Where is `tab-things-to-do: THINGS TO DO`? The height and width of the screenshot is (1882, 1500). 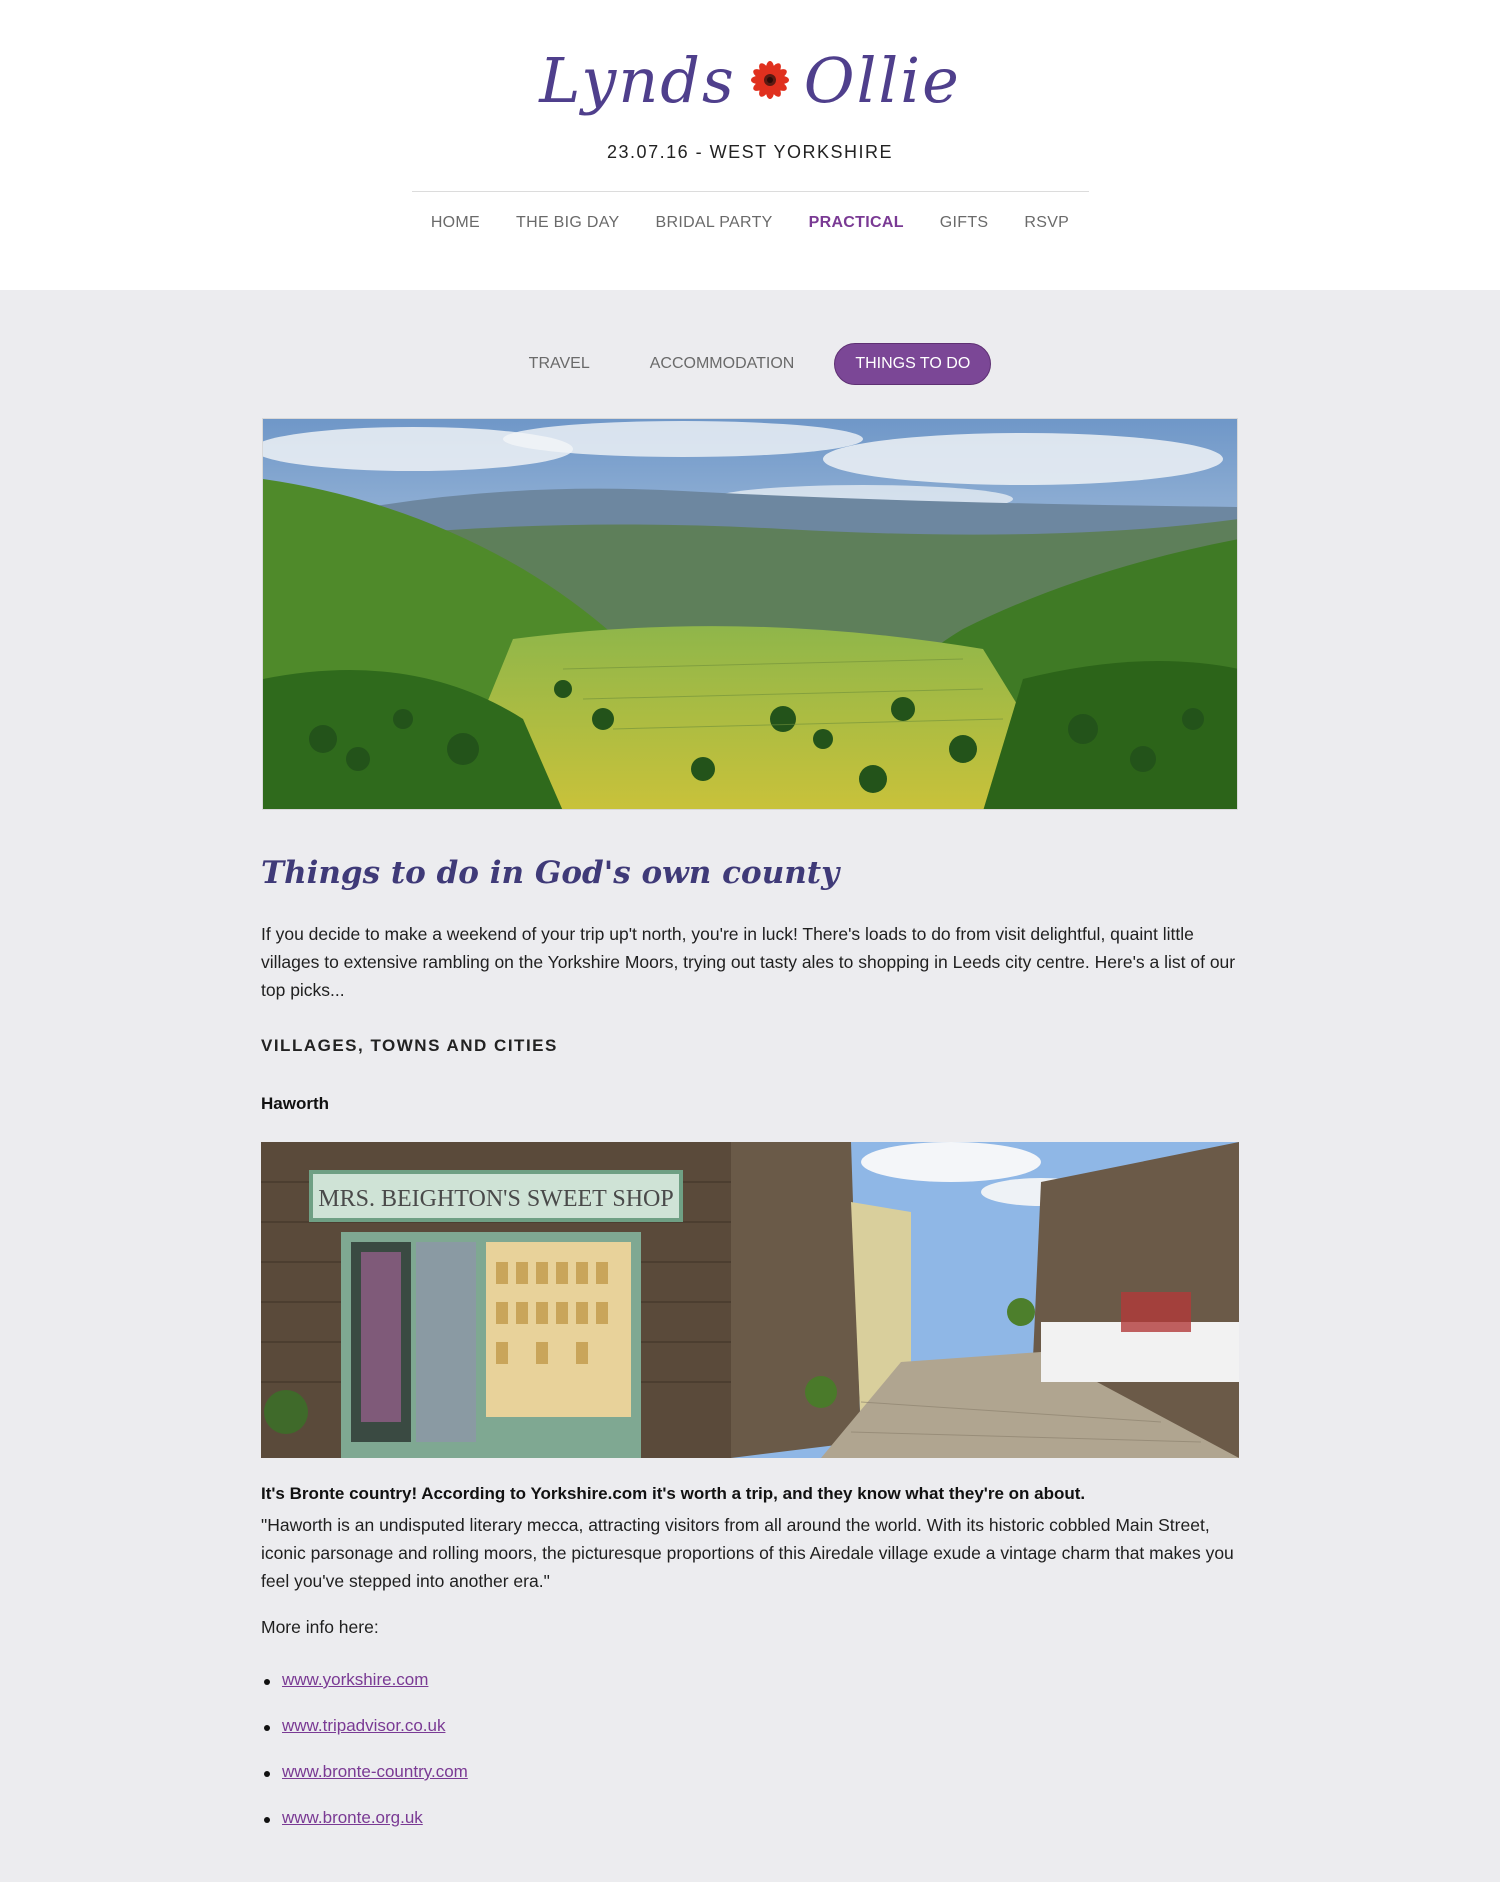 tab-things-to-do: THINGS TO DO is located at coordinates (913, 364).